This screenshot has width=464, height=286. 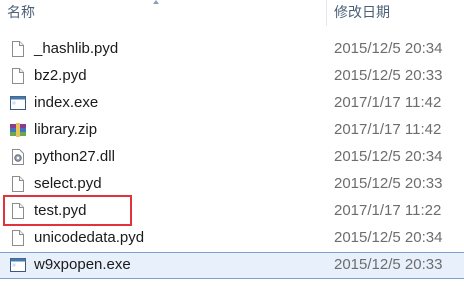 What do you see at coordinates (82, 264) in the screenshot?
I see `file-name: w9xpopen.exe` at bounding box center [82, 264].